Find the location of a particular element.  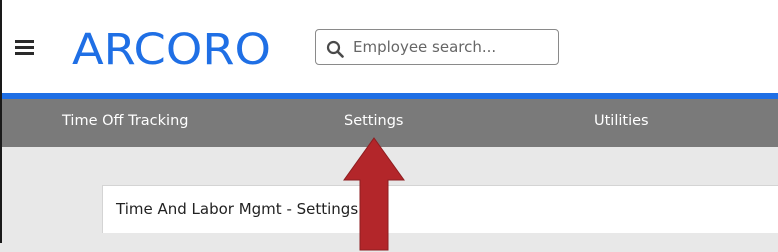

window-left-edge is located at coordinates (1, 121).